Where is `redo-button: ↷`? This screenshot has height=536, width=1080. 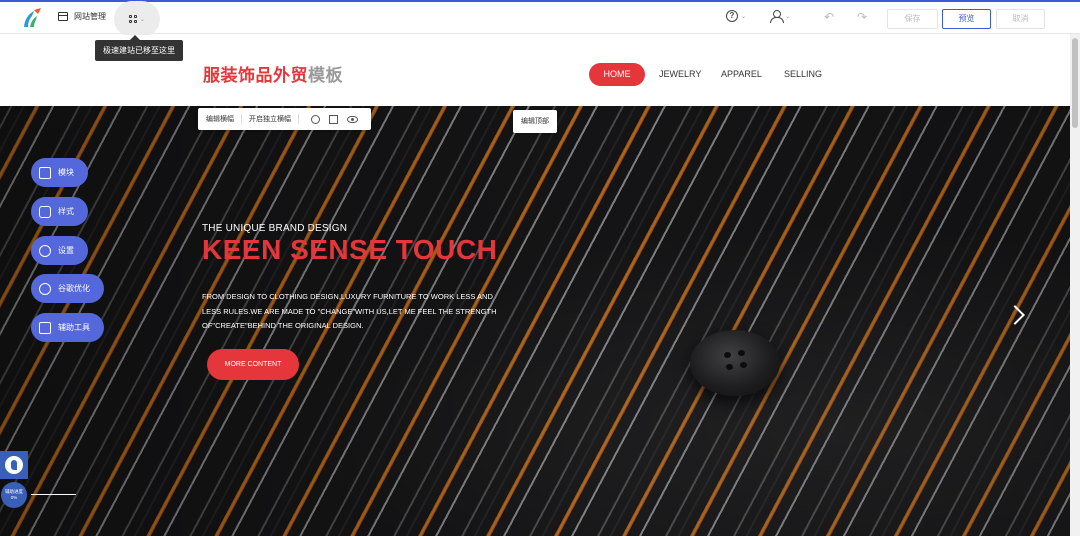
redo-button: ↷ is located at coordinates (862, 17).